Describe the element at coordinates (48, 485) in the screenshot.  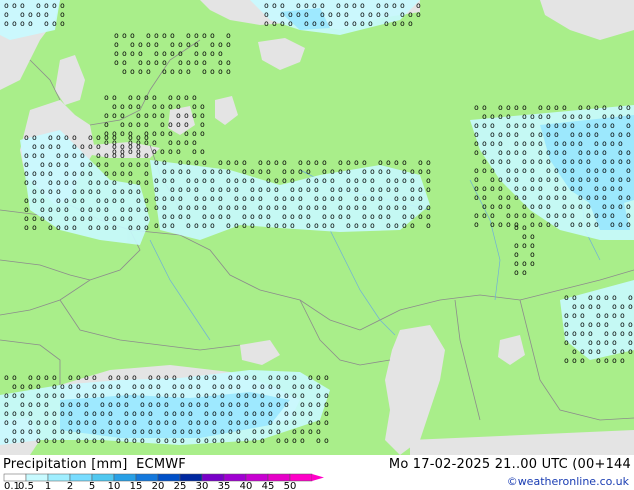
I see `scale-tick-label: 1` at that location.